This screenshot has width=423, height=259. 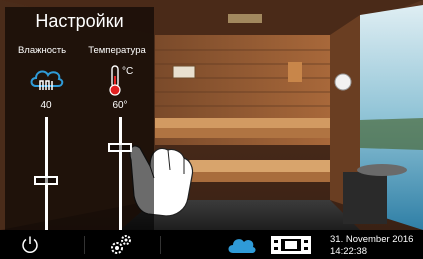 I want to click on temperature-slider-track, so click(x=120, y=173).